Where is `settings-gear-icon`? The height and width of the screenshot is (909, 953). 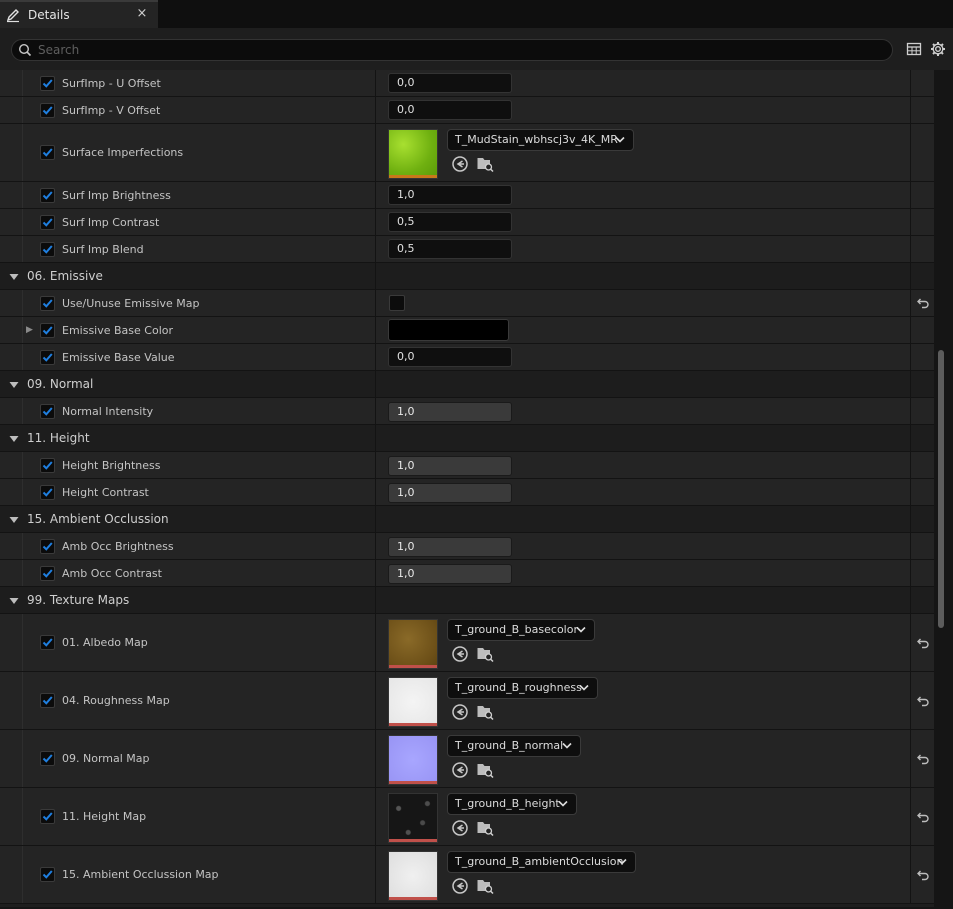
settings-gear-icon is located at coordinates (938, 49).